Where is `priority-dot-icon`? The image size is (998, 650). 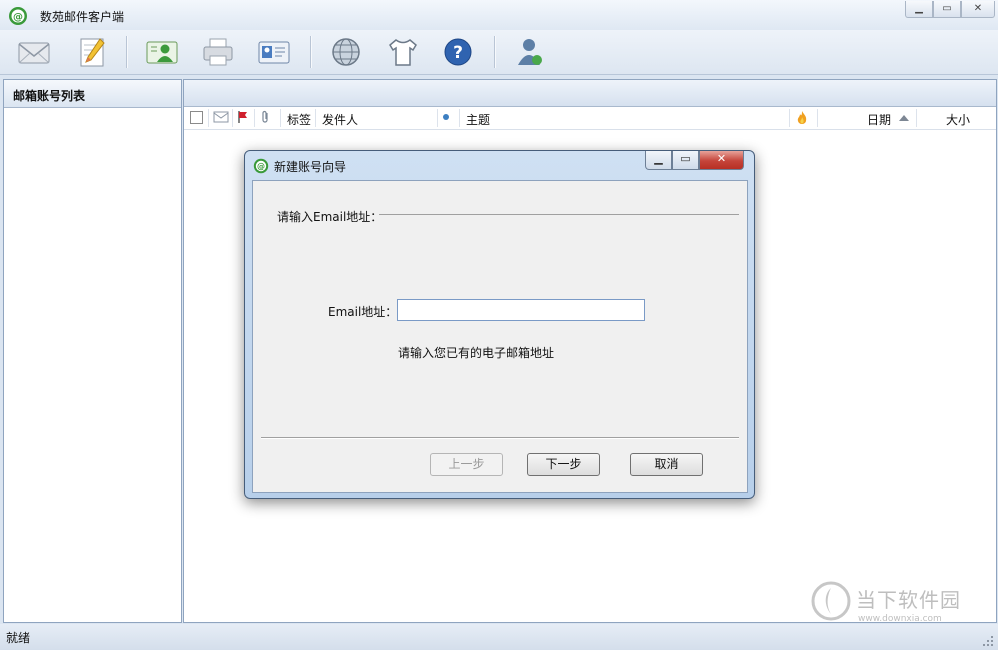 priority-dot-icon is located at coordinates (446, 117).